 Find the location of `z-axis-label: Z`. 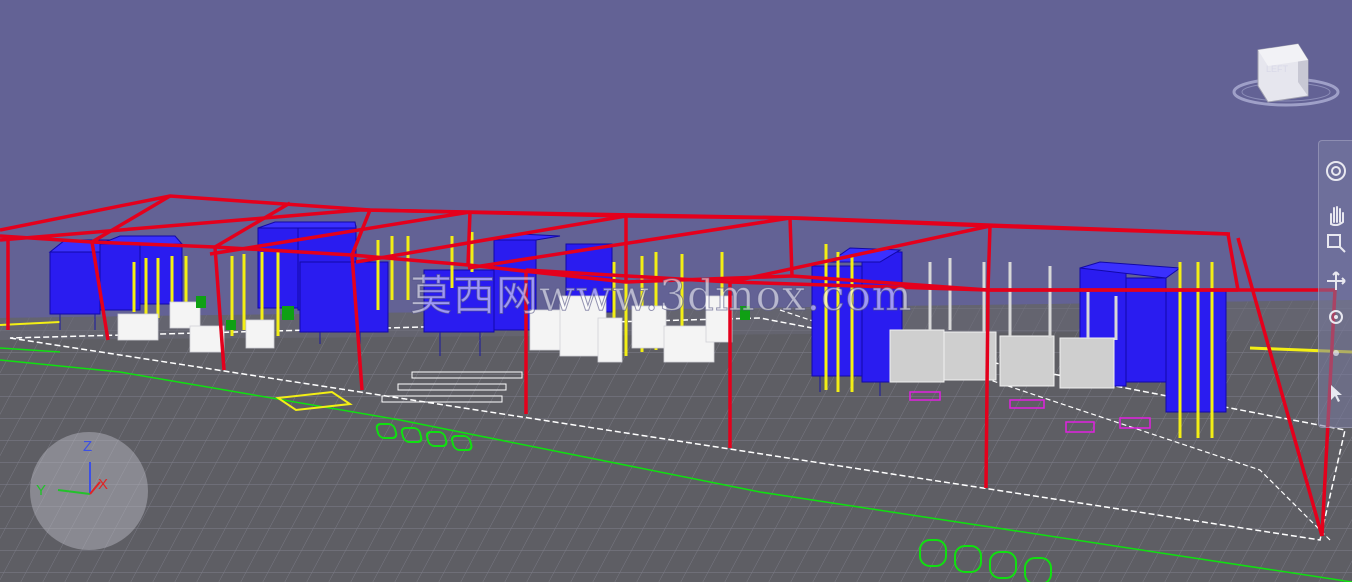

z-axis-label: Z is located at coordinates (88, 446).